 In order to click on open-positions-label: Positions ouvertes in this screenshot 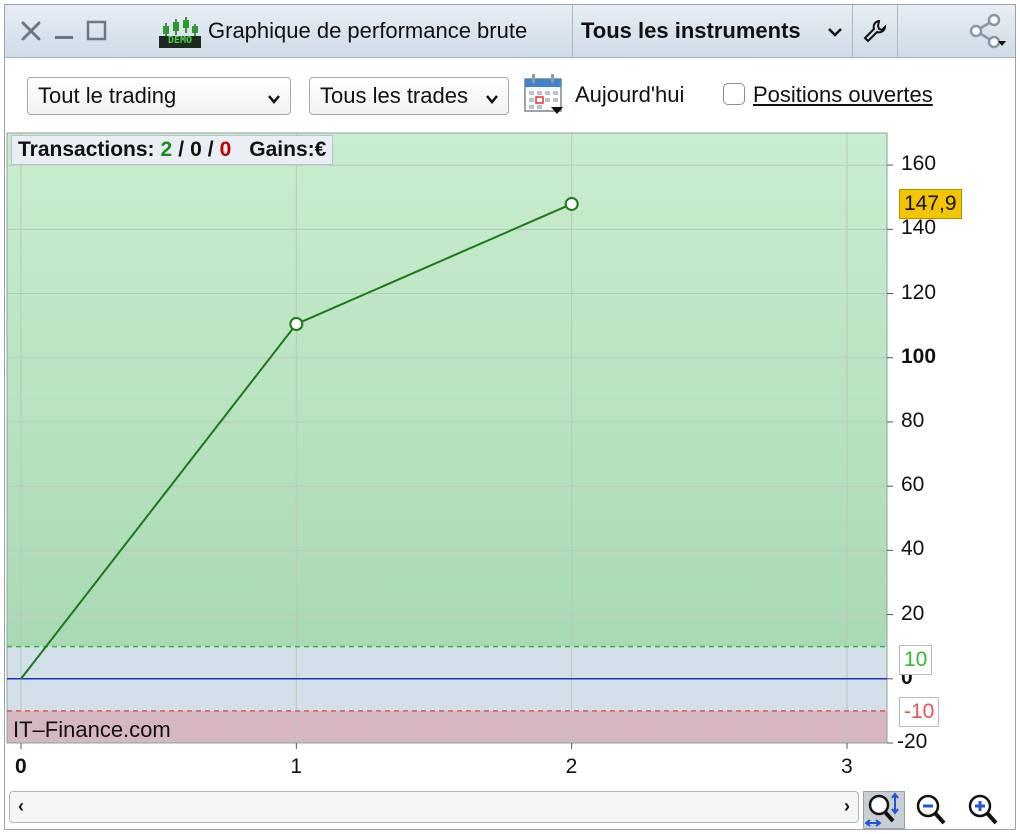, I will do `click(843, 95)`.